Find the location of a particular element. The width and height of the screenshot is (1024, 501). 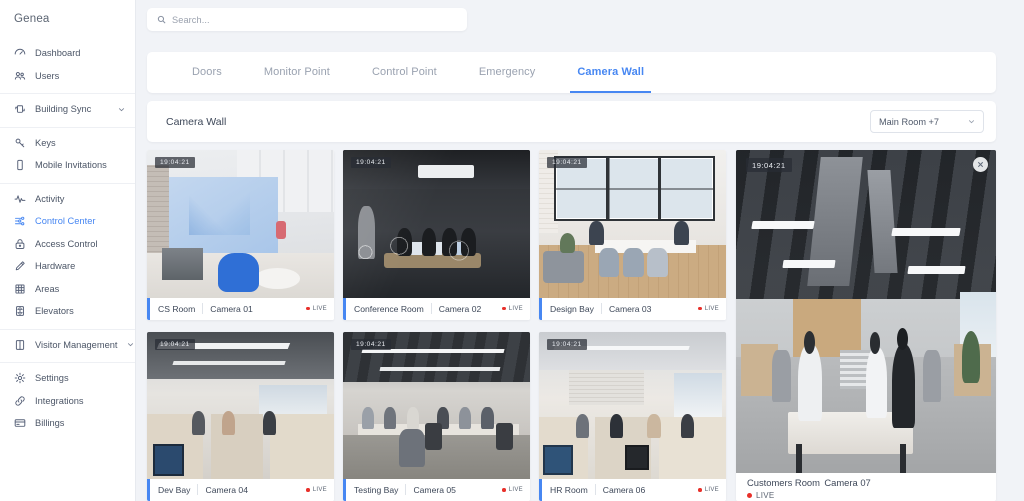

sidebar-item-control-center: Control Center is located at coordinates (67, 221).